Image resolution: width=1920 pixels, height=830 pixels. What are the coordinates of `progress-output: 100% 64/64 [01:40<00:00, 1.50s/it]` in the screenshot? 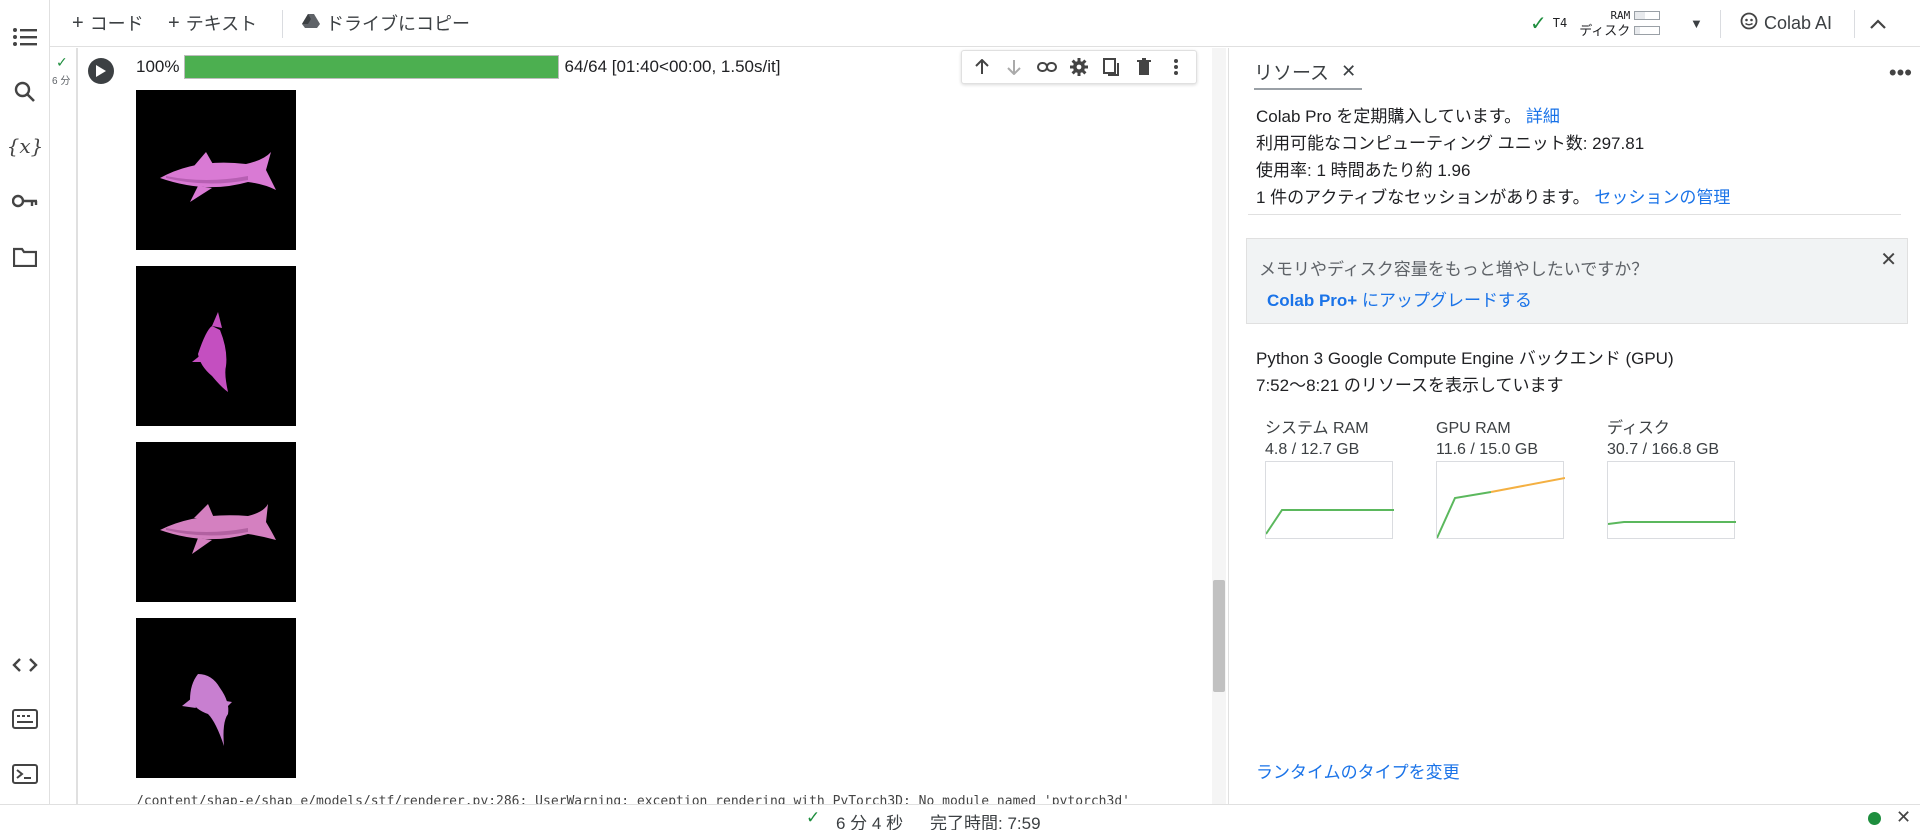 It's located at (458, 67).